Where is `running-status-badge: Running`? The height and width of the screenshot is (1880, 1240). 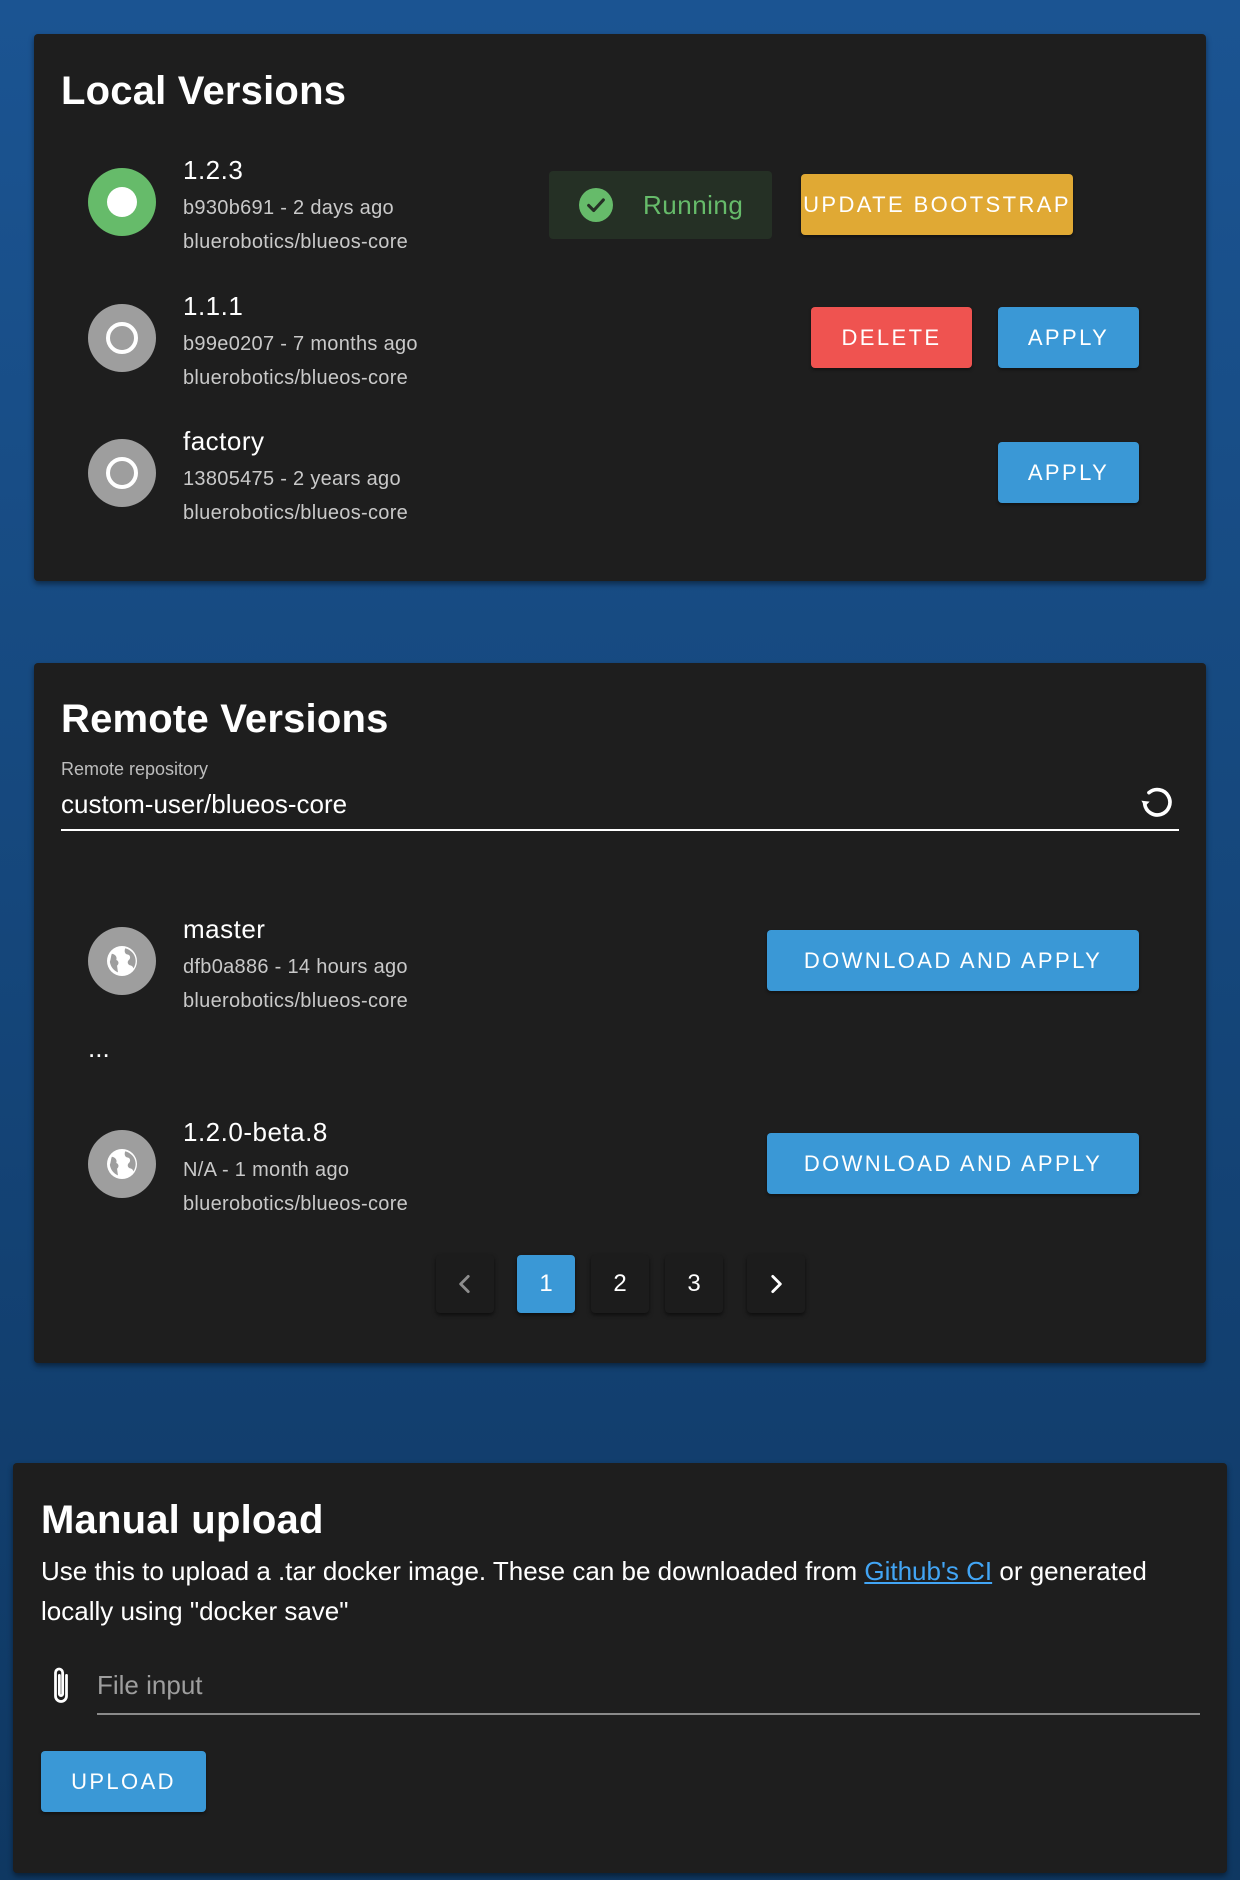
running-status-badge: Running is located at coordinates (660, 205).